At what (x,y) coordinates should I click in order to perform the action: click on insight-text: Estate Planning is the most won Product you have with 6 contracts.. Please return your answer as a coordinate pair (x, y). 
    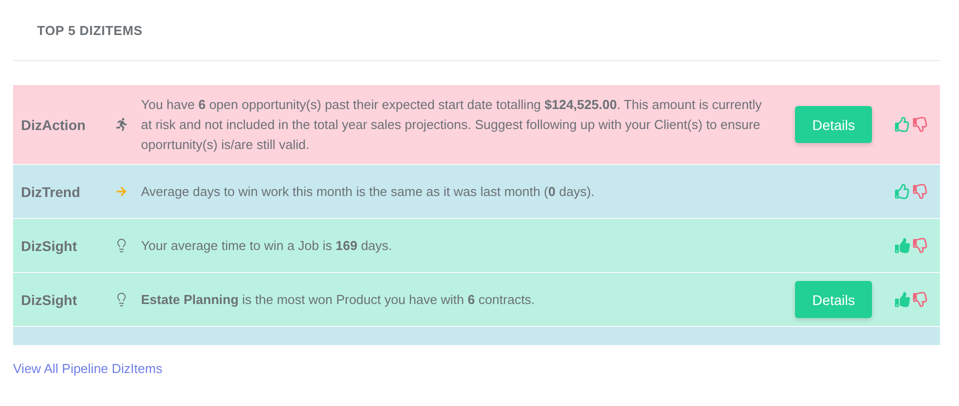
    Looking at the image, I should click on (338, 299).